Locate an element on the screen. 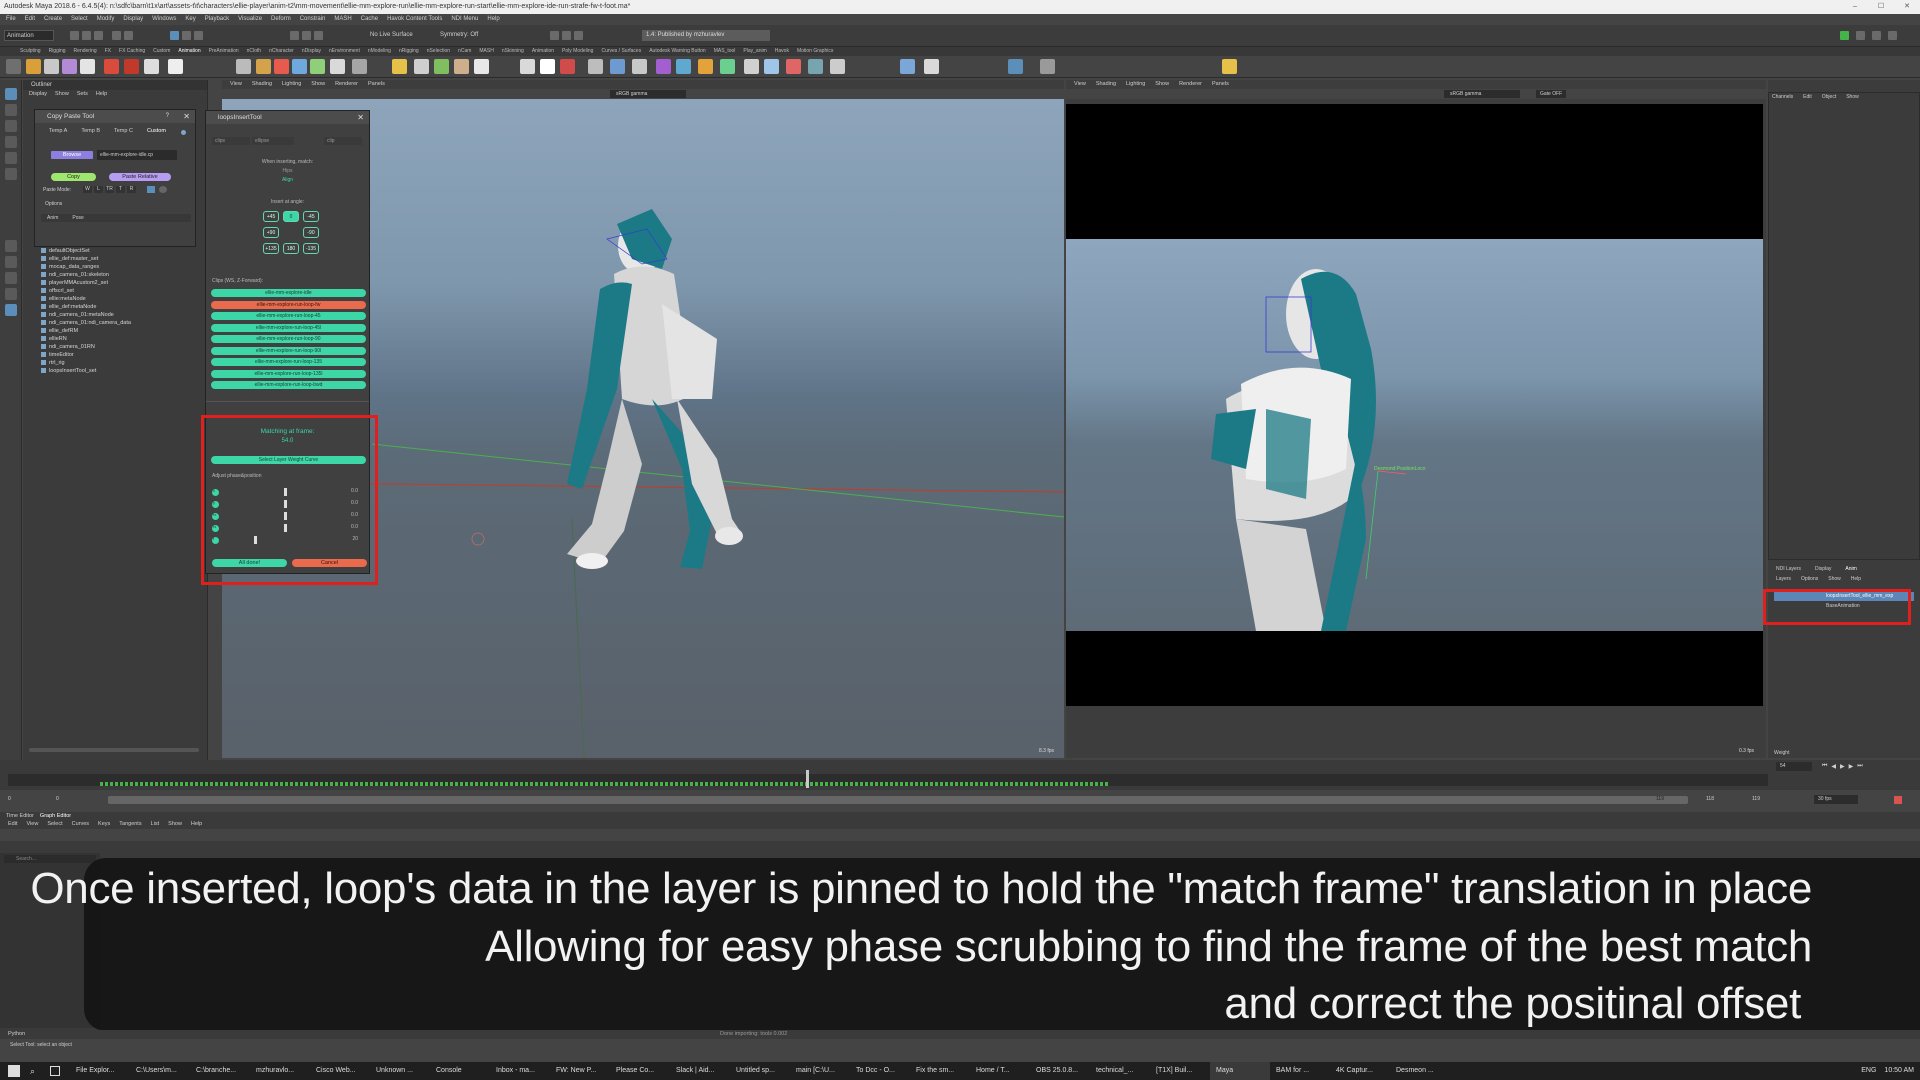 Image resolution: width=1920 pixels, height=1080 pixels. move-tool-icon is located at coordinates (11, 142).